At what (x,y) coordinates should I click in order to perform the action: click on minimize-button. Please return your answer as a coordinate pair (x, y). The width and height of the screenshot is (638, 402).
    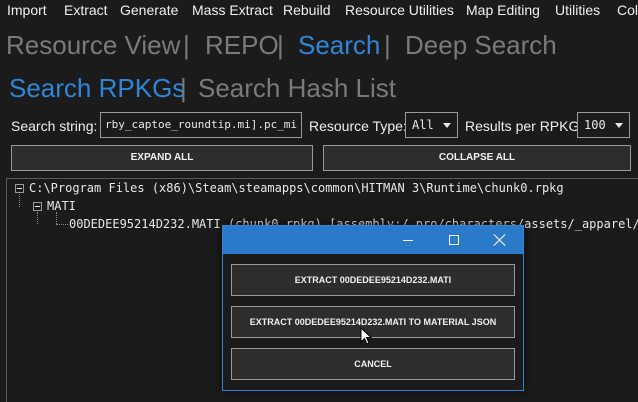
    Looking at the image, I should click on (408, 240).